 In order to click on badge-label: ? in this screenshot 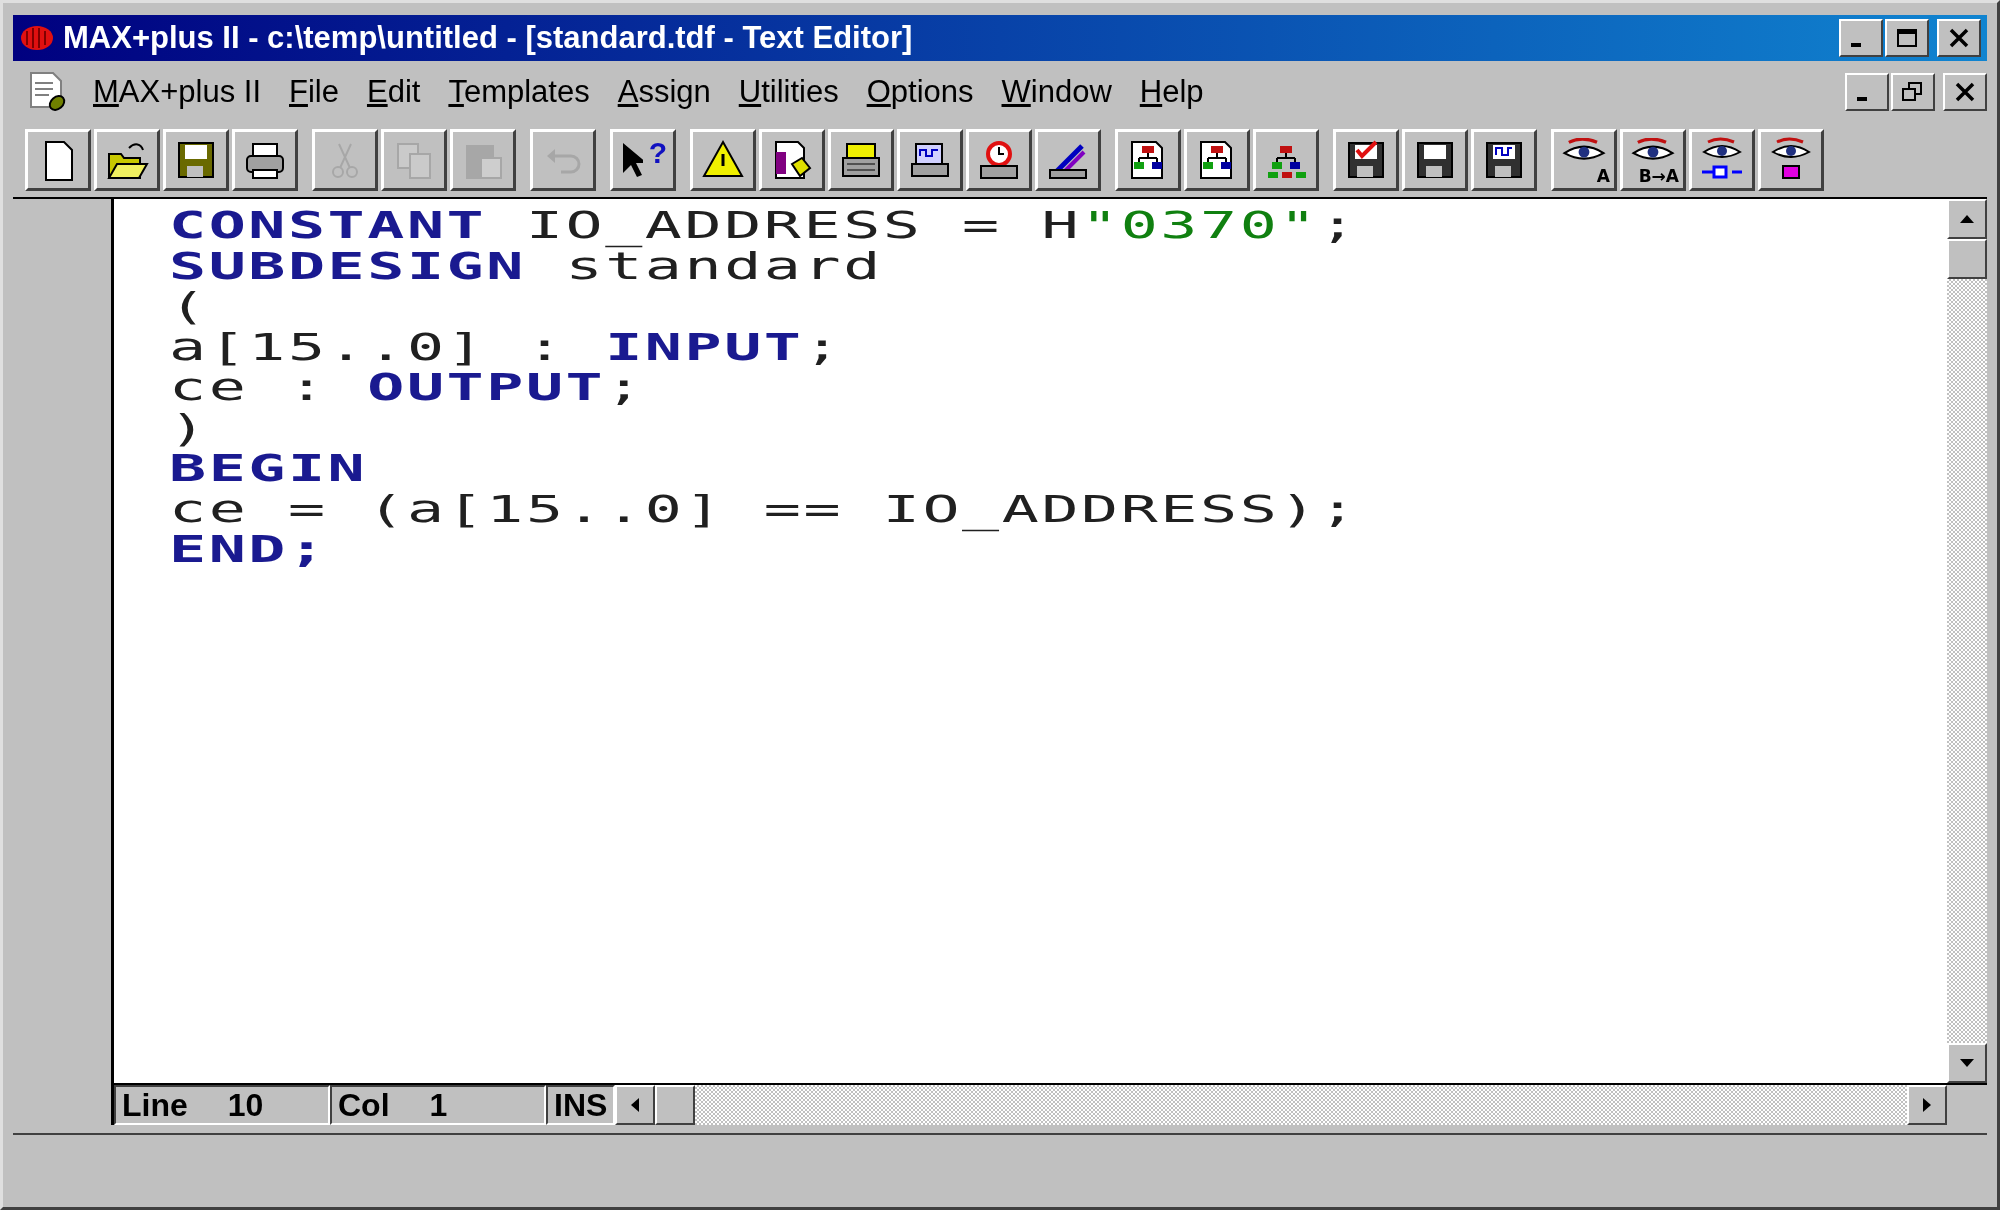, I will do `click(657, 153)`.